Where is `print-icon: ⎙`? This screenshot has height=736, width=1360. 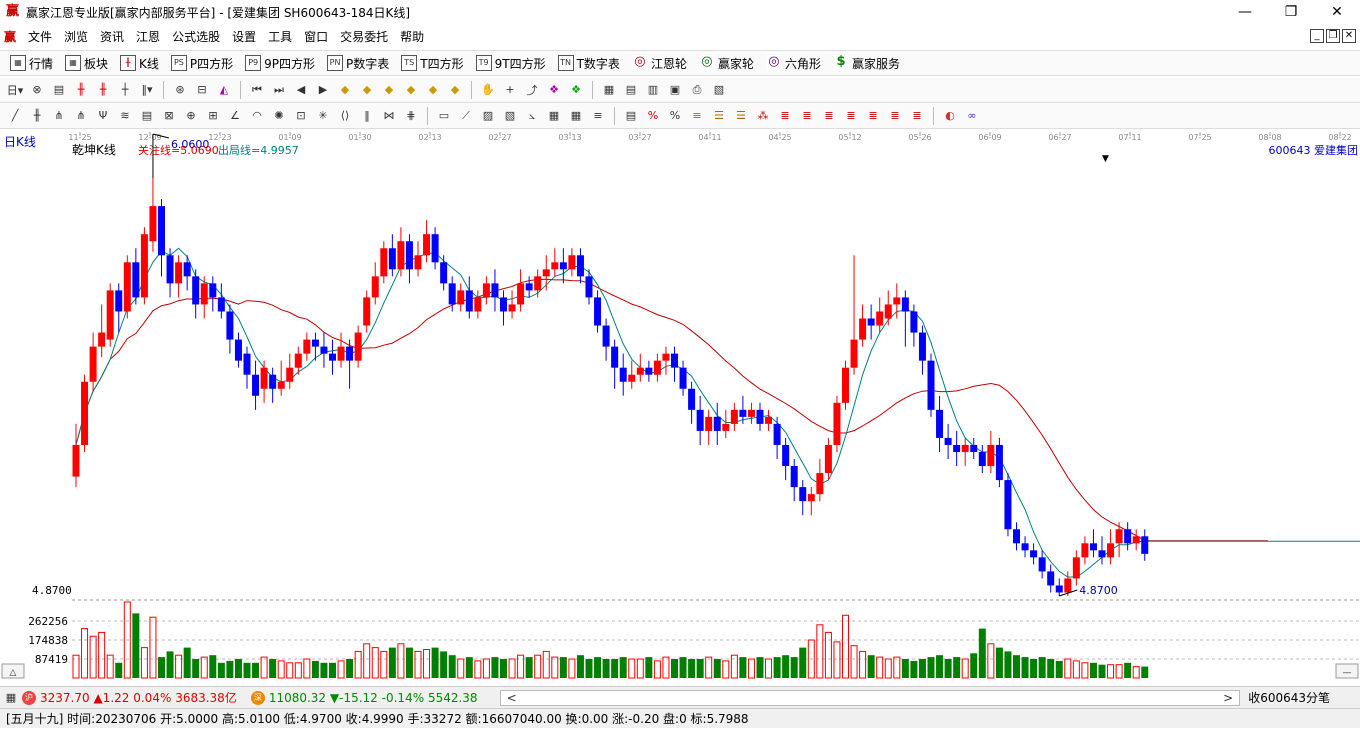
print-icon: ⎙ is located at coordinates (697, 90).